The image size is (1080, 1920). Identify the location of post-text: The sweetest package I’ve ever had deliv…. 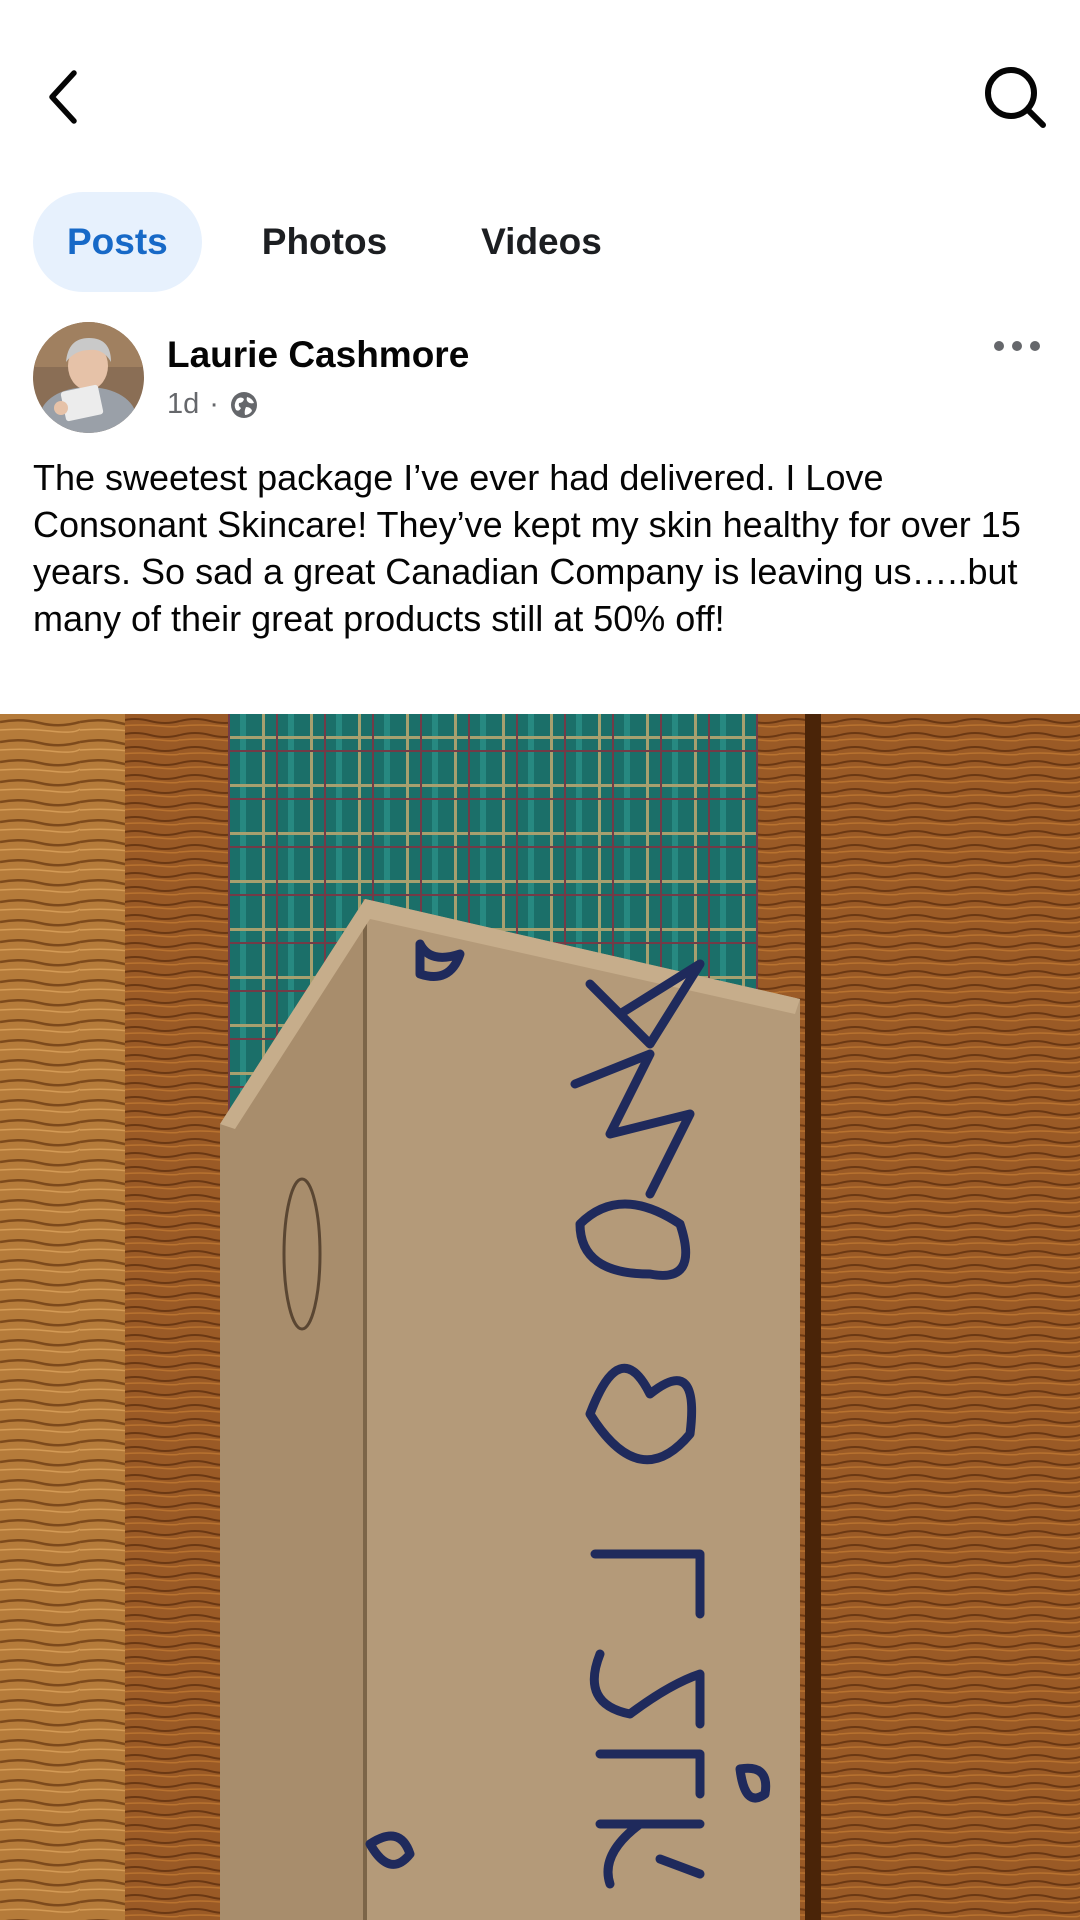
(527, 548).